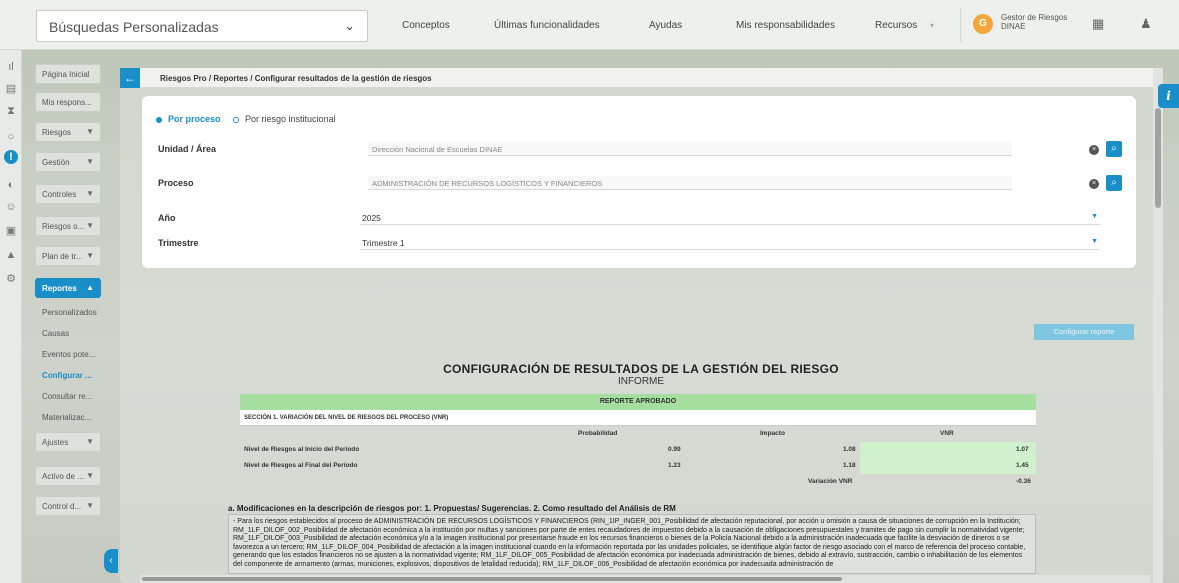  What do you see at coordinates (730, 218) in the screenshot?
I see `anio-select: 2025 ▼` at bounding box center [730, 218].